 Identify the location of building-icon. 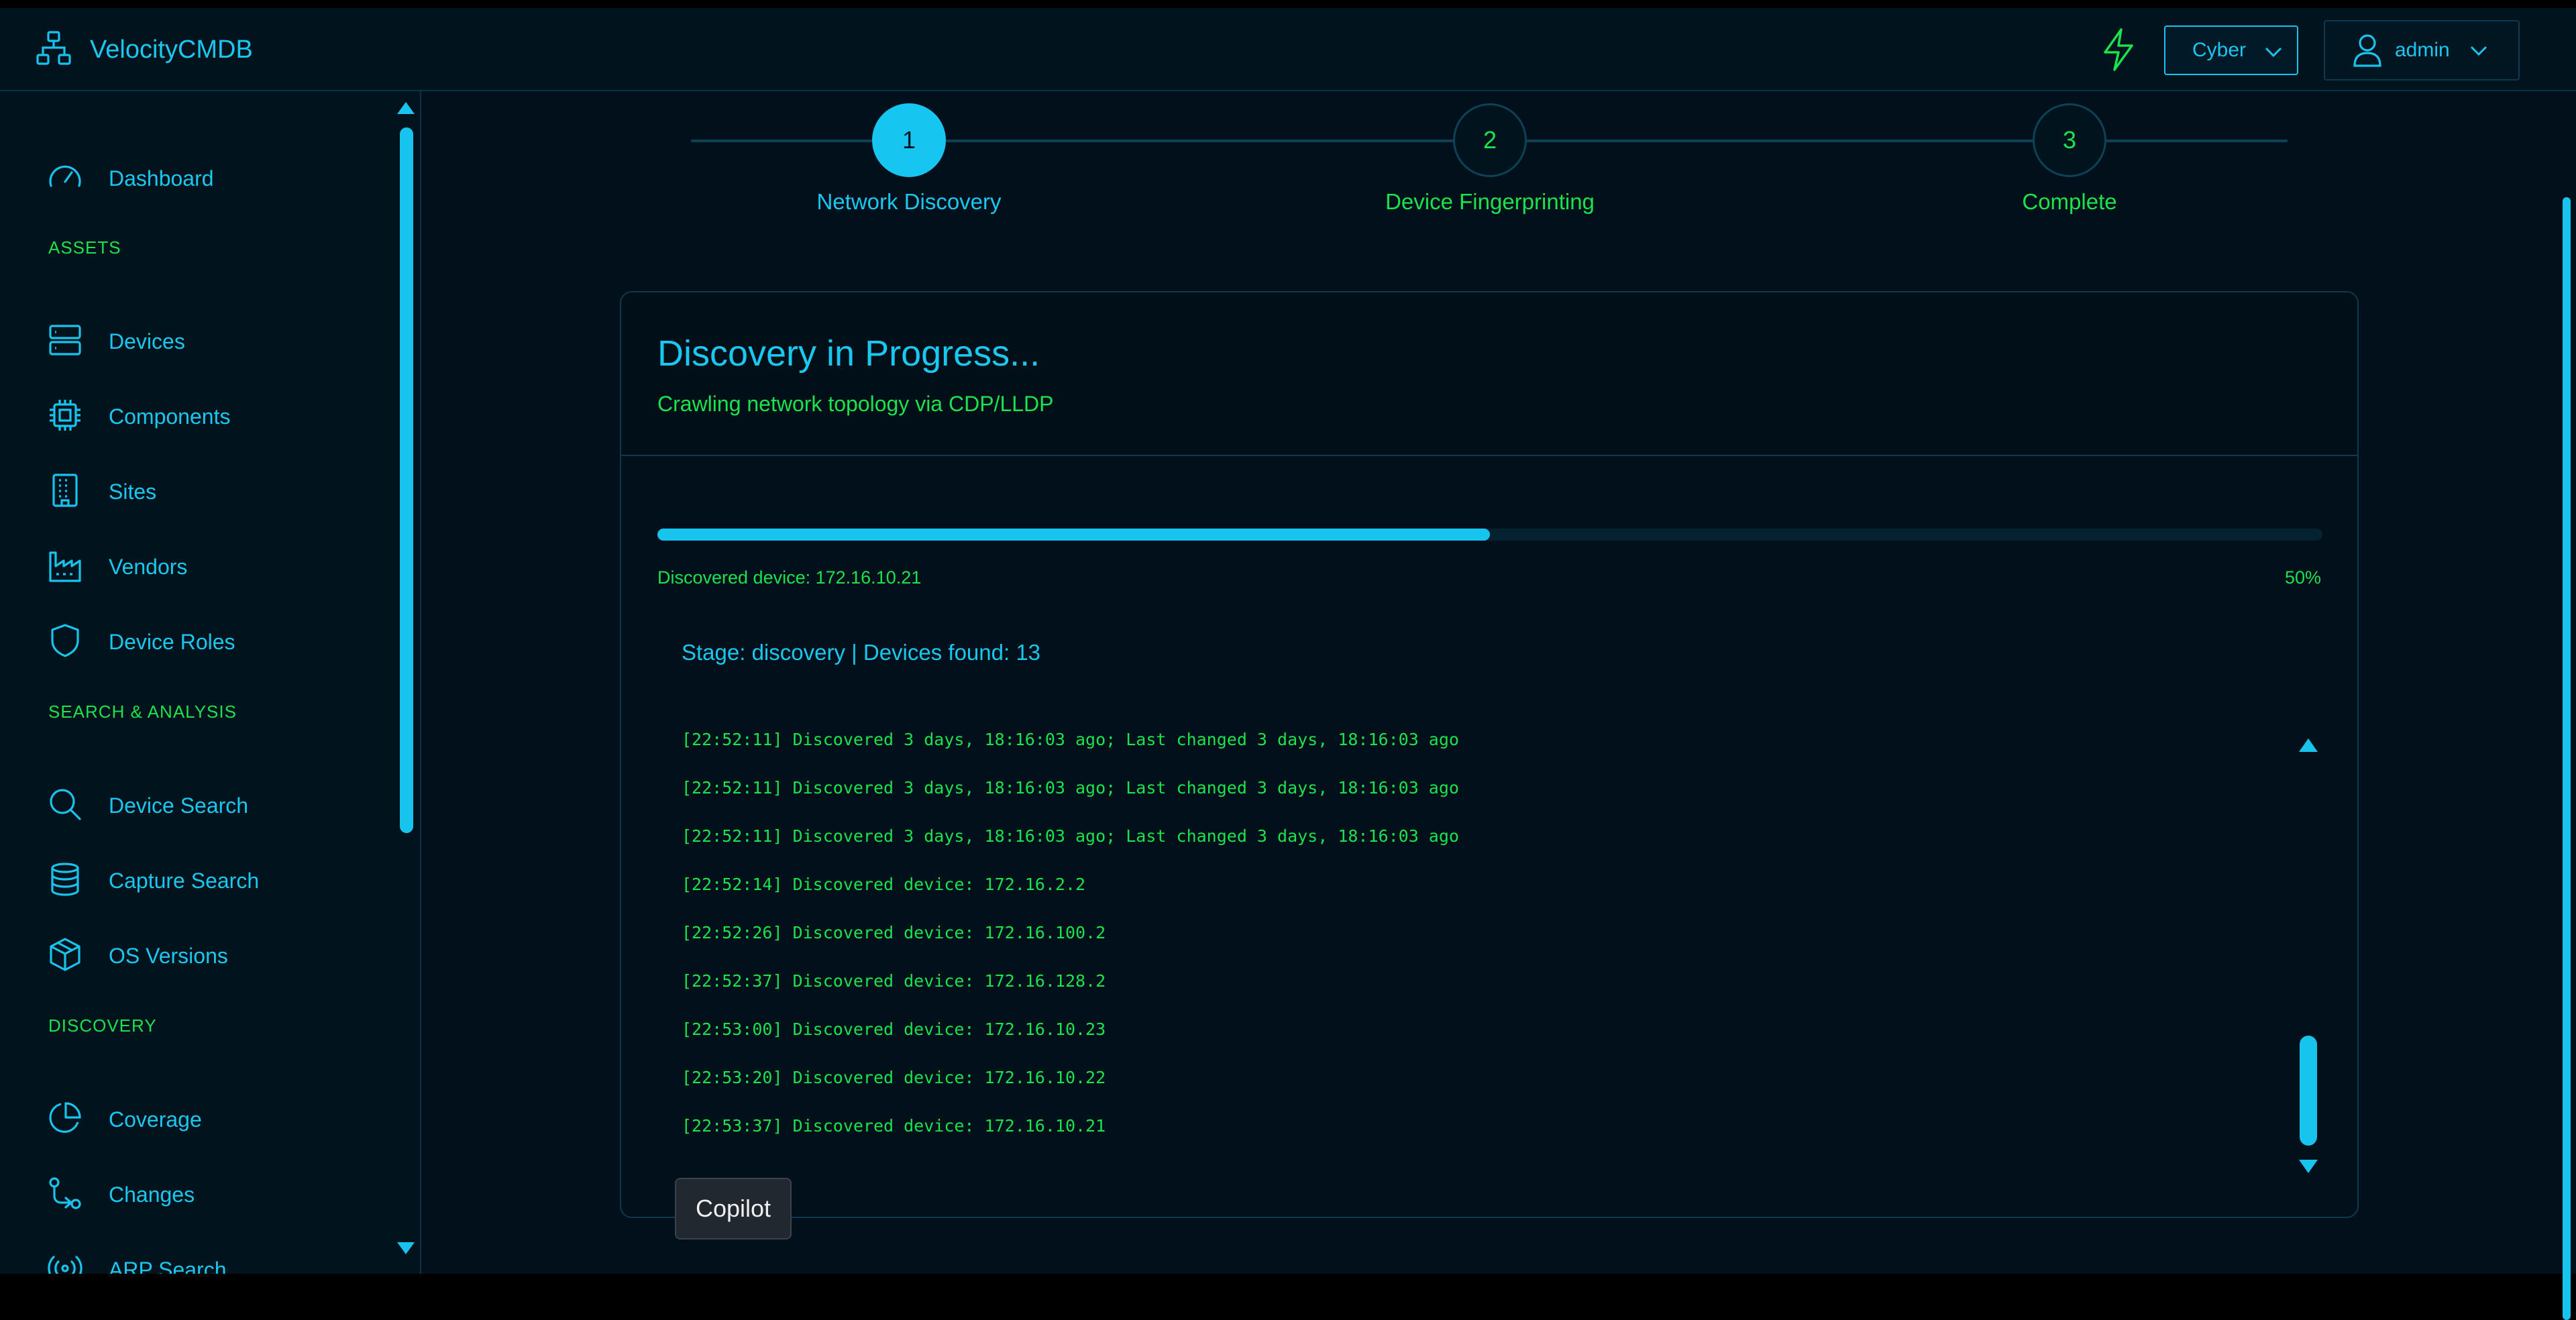
(65, 492).